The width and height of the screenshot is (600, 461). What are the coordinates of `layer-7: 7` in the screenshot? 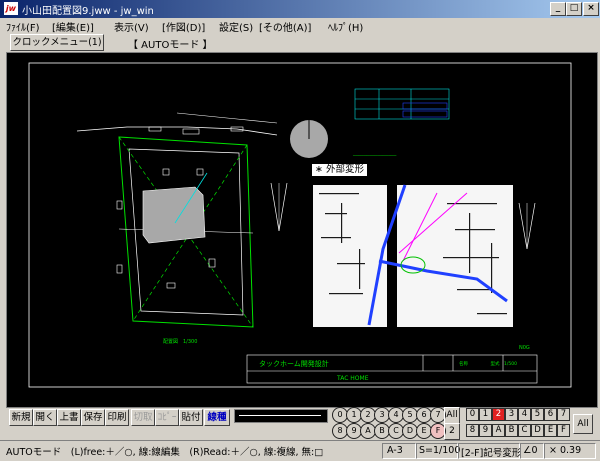 It's located at (563, 414).